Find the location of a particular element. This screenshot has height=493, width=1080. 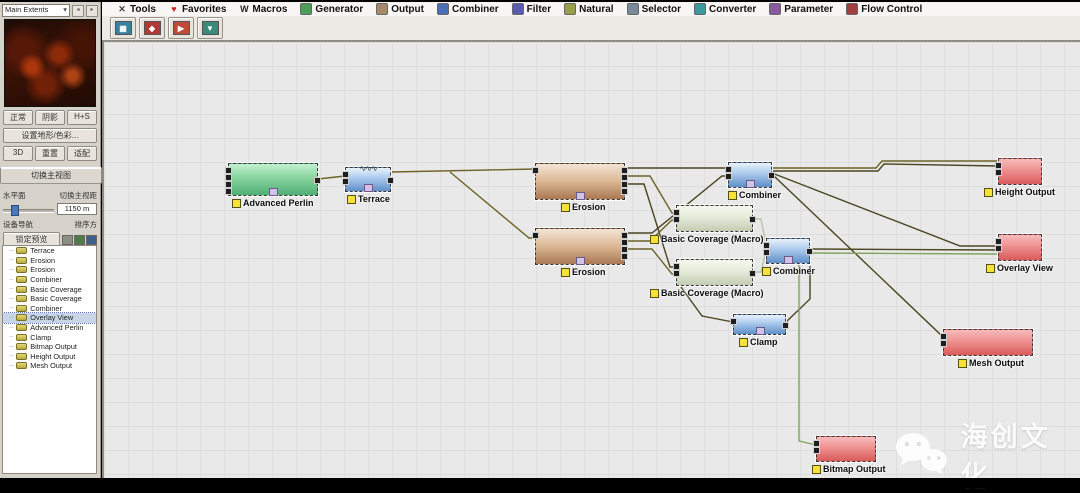

slider-handle is located at coordinates (15, 210).